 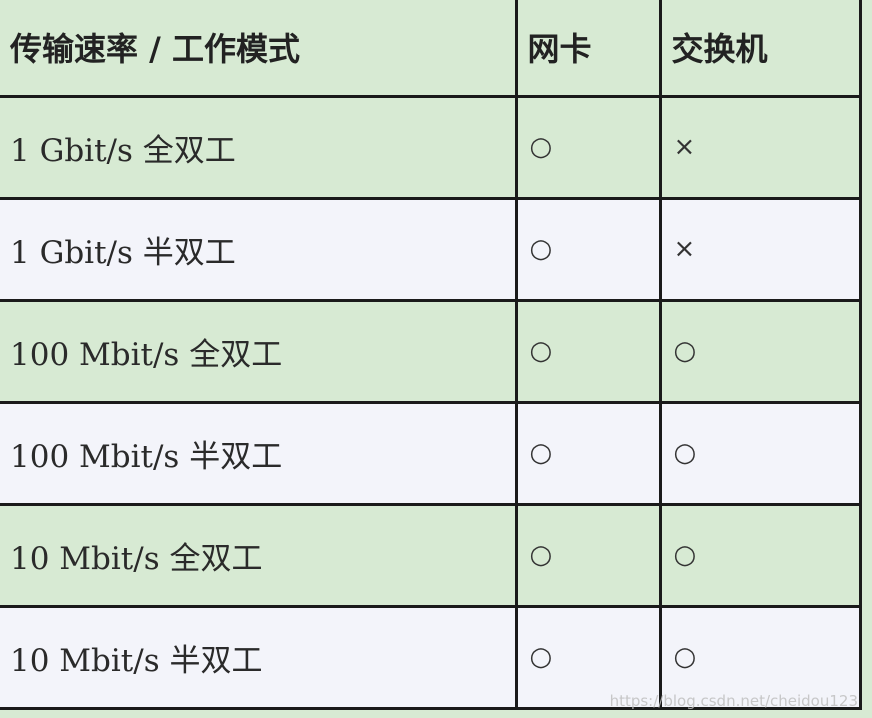 I want to click on table-row: 10 Mbit/s 全双工 ○ ○, so click(x=431, y=555).